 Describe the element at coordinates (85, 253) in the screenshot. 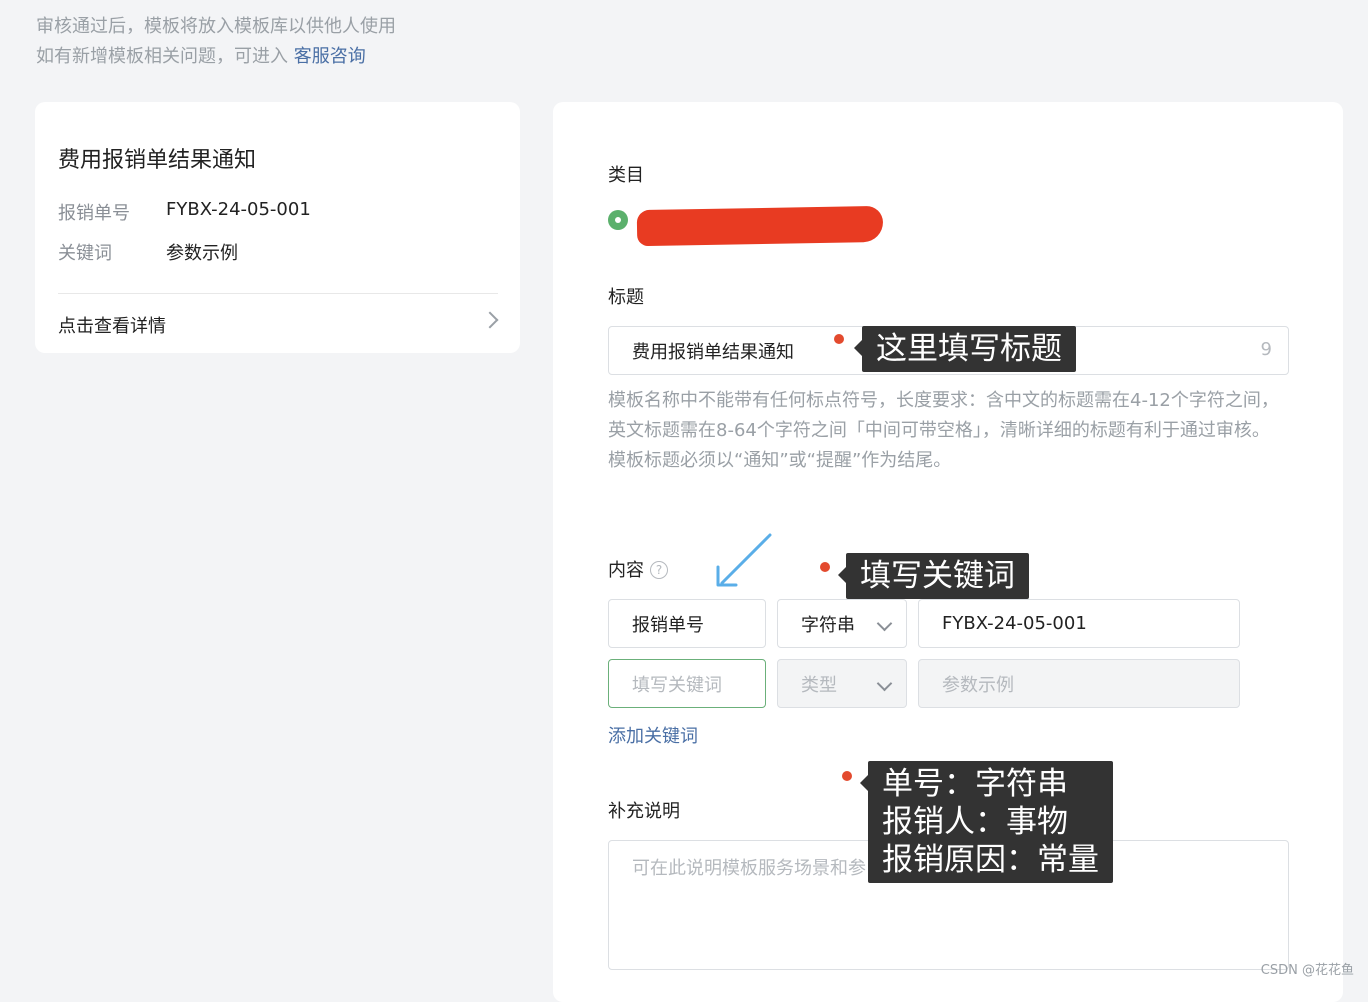

I see `preview-field-key: 关键词` at that location.